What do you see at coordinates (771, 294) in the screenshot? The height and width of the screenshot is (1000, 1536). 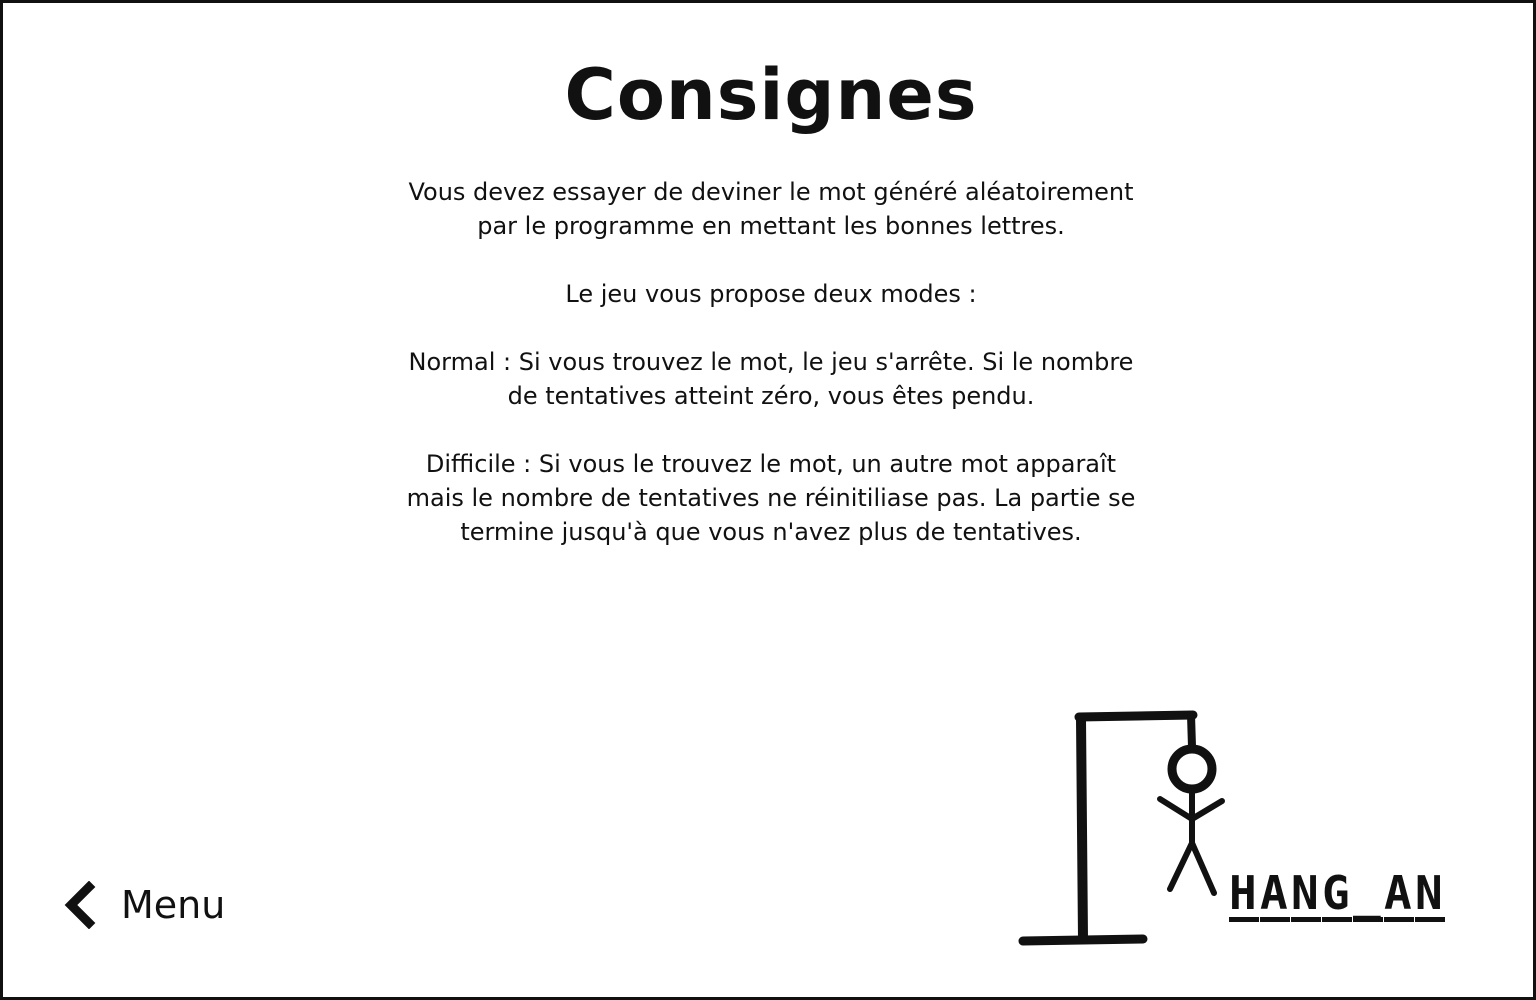 I see `paragraph-modes-intro: Le jeu vous propose deux modes :` at bounding box center [771, 294].